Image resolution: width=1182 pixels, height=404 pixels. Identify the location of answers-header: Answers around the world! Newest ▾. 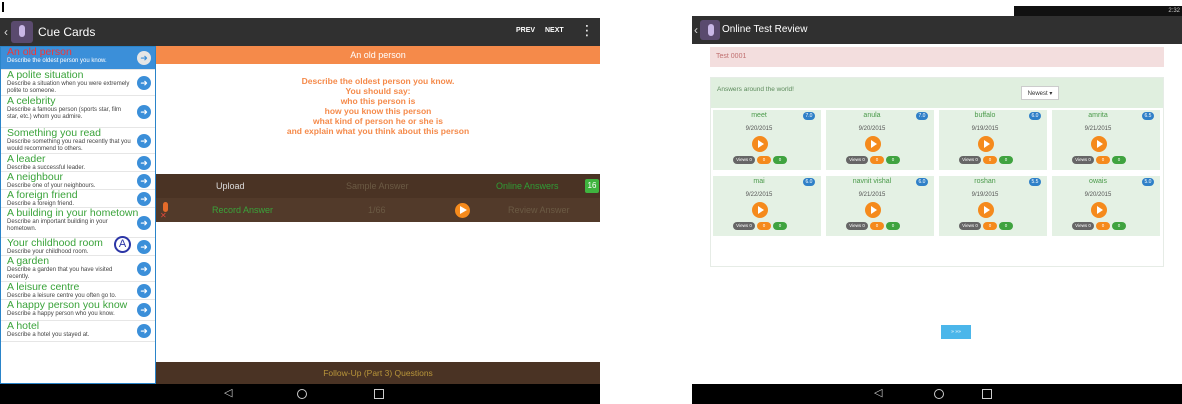
(937, 93).